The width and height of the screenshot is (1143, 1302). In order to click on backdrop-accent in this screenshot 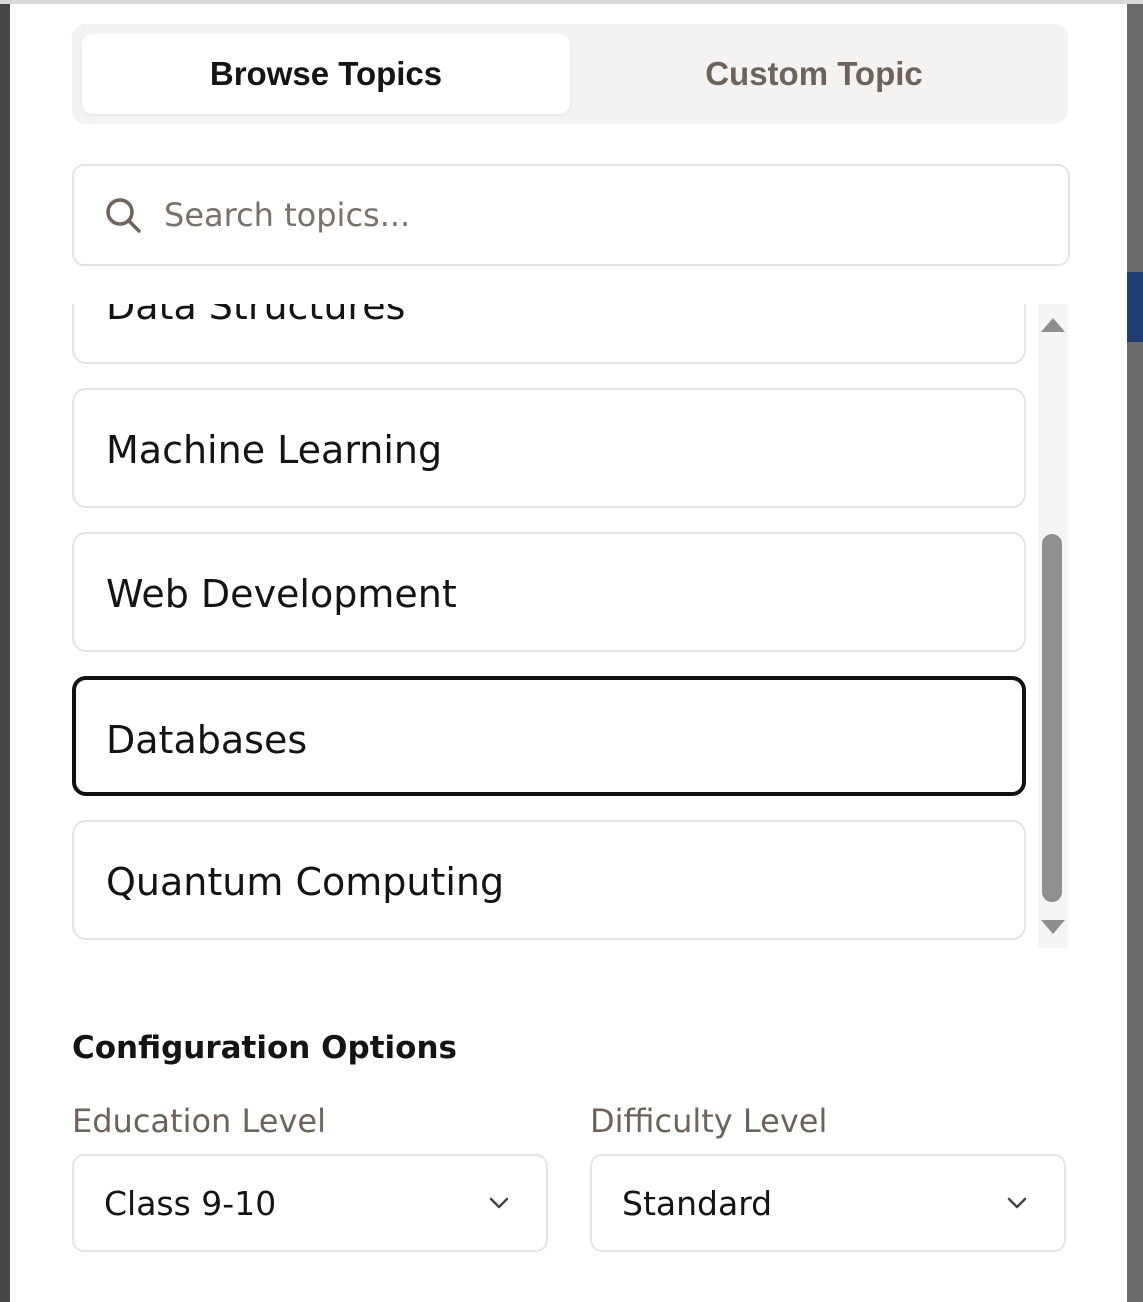, I will do `click(1135, 307)`.